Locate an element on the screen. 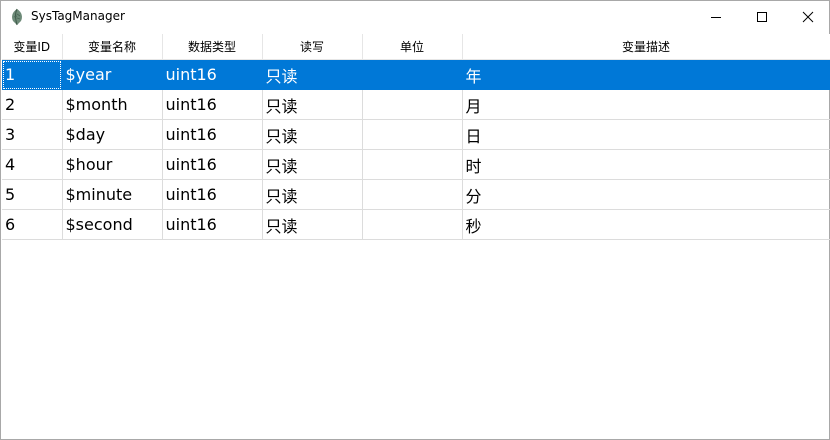 The image size is (830, 440). app-leaf-icon is located at coordinates (17, 17).